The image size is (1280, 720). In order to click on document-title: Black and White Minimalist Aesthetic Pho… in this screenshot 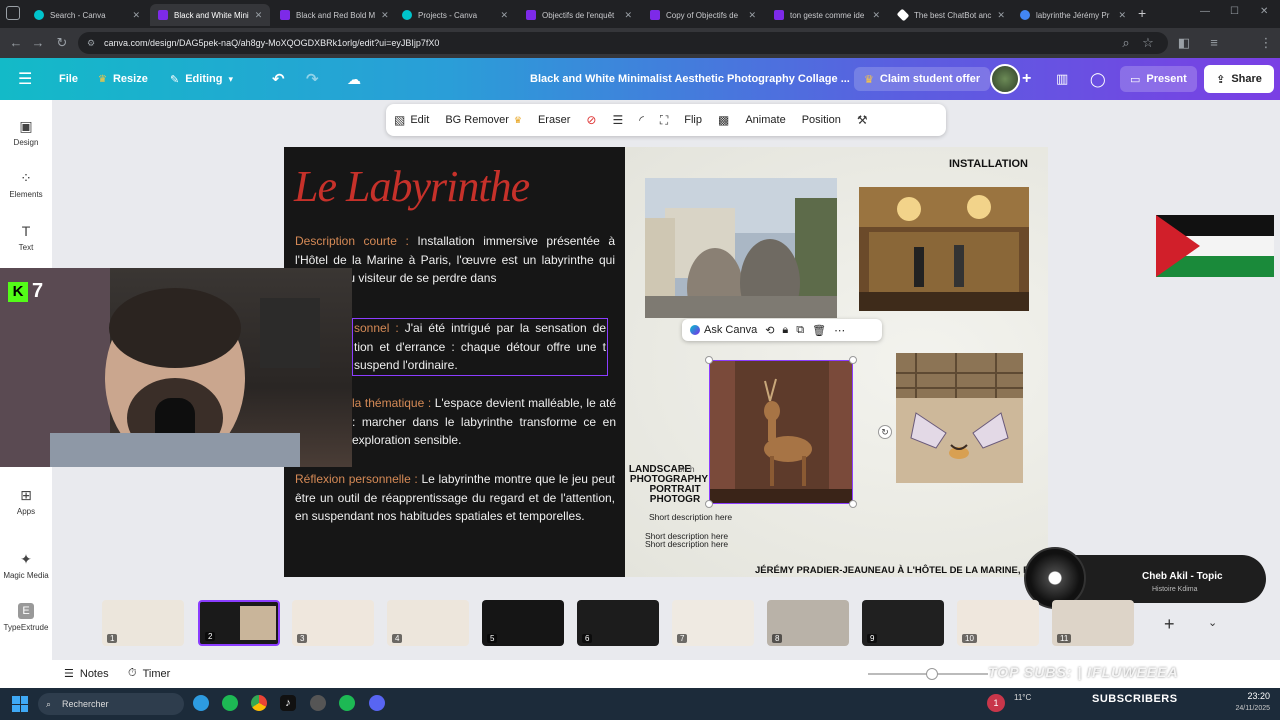, I will do `click(690, 79)`.